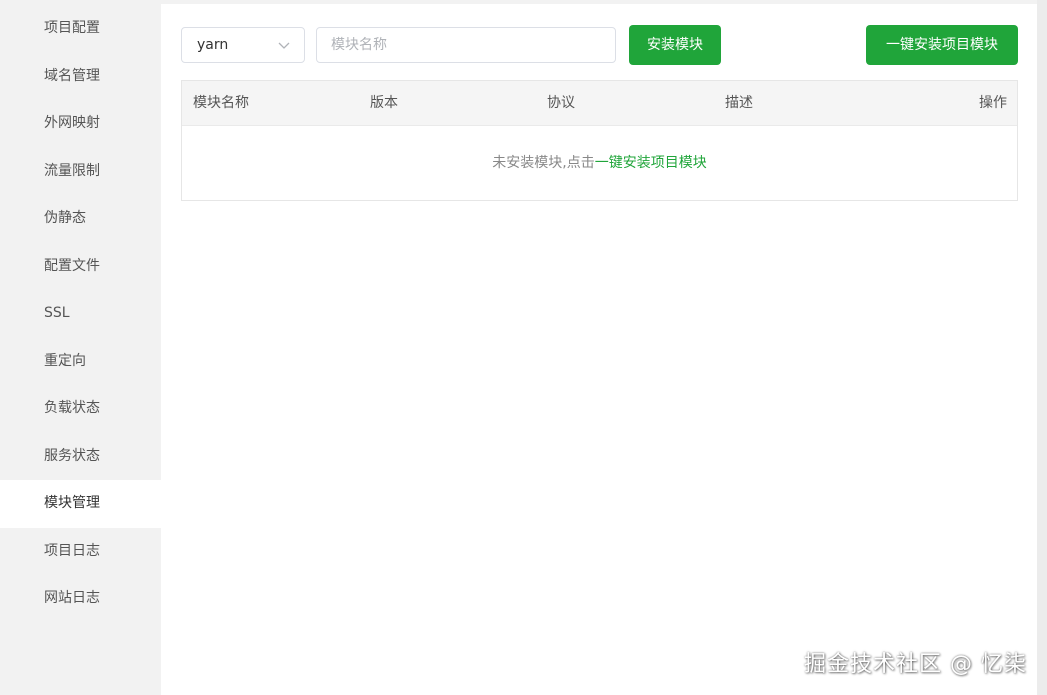 This screenshot has height=695, width=1047. What do you see at coordinates (213, 45) in the screenshot?
I see `package-manager-value: yarn` at bounding box center [213, 45].